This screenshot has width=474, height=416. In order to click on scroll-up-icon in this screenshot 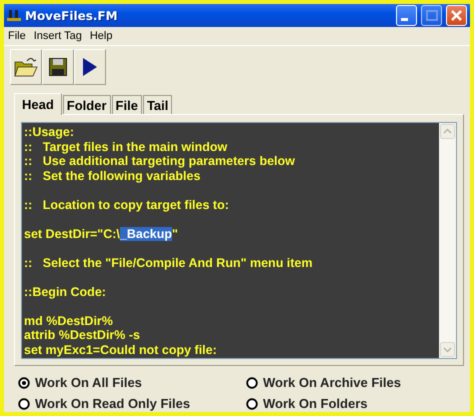, I will do `click(447, 131)`.